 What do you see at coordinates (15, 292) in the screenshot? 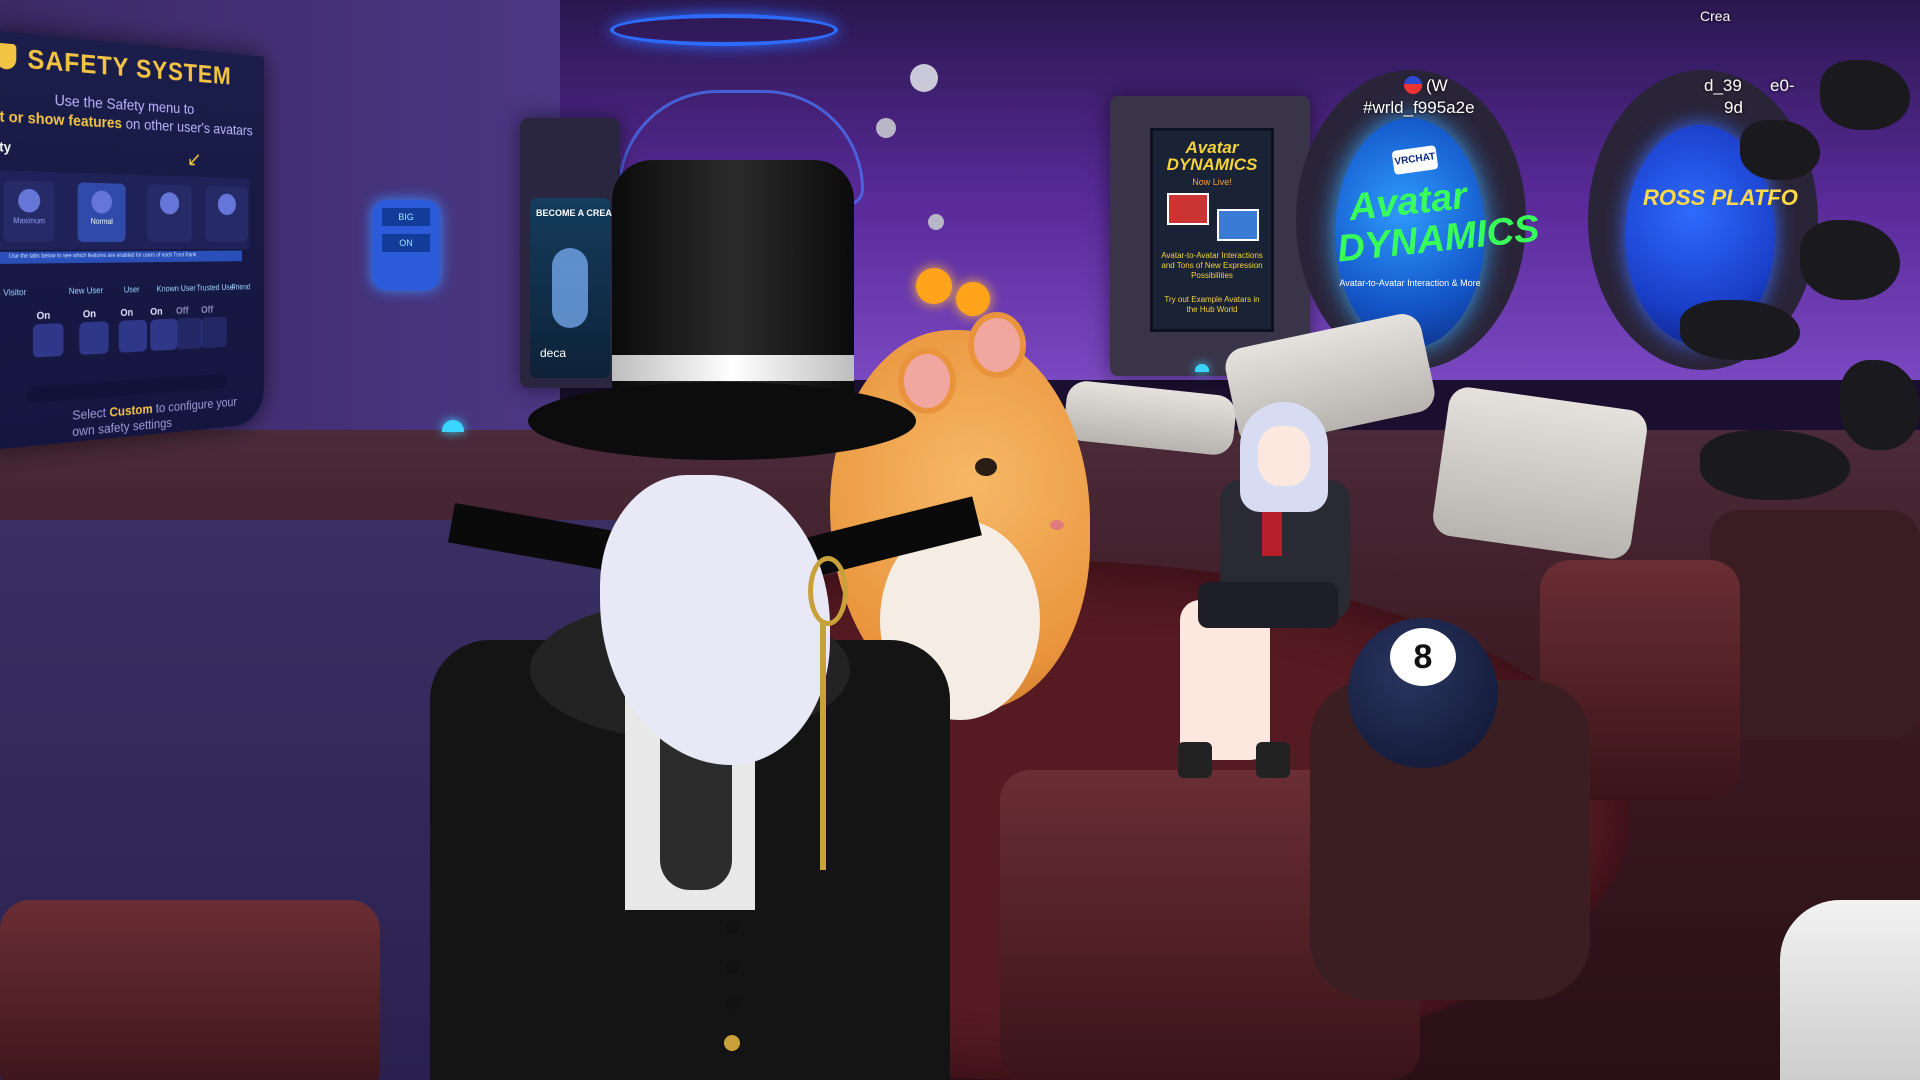
I see `rank-visitor: Visitor` at bounding box center [15, 292].